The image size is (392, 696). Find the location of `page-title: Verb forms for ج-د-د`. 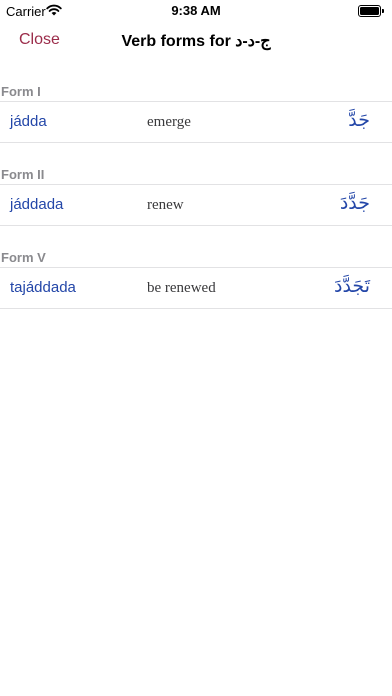

page-title: Verb forms for ج-د-د is located at coordinates (196, 41).